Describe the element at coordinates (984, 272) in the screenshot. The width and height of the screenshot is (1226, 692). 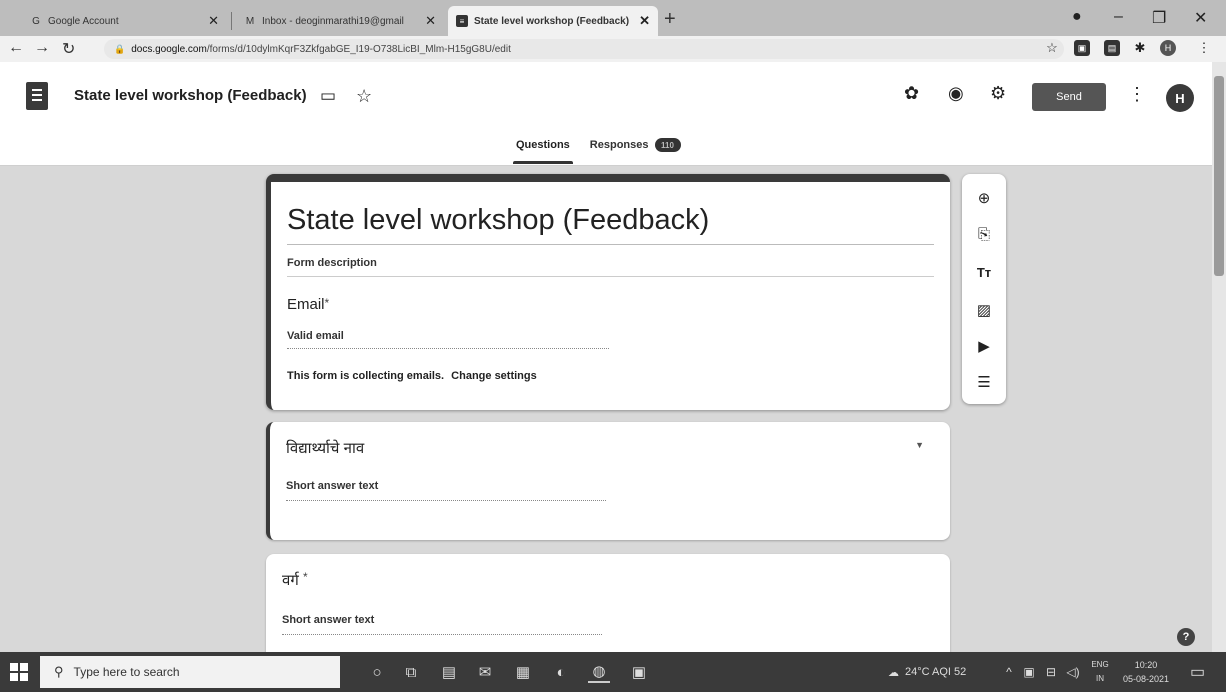
I see `add-title-icon: Tт` at that location.